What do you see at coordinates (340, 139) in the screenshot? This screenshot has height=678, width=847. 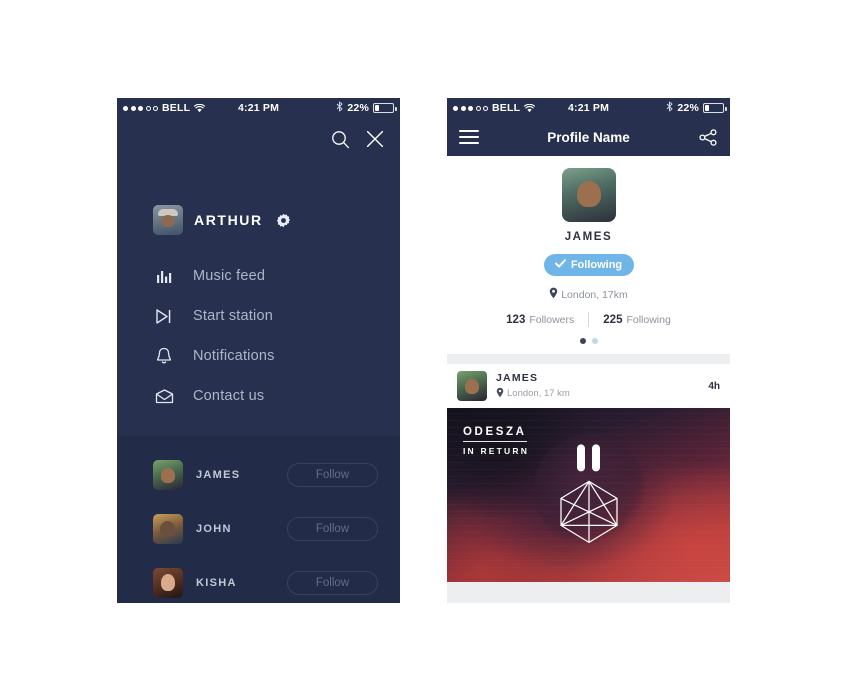 I see `search-icon` at bounding box center [340, 139].